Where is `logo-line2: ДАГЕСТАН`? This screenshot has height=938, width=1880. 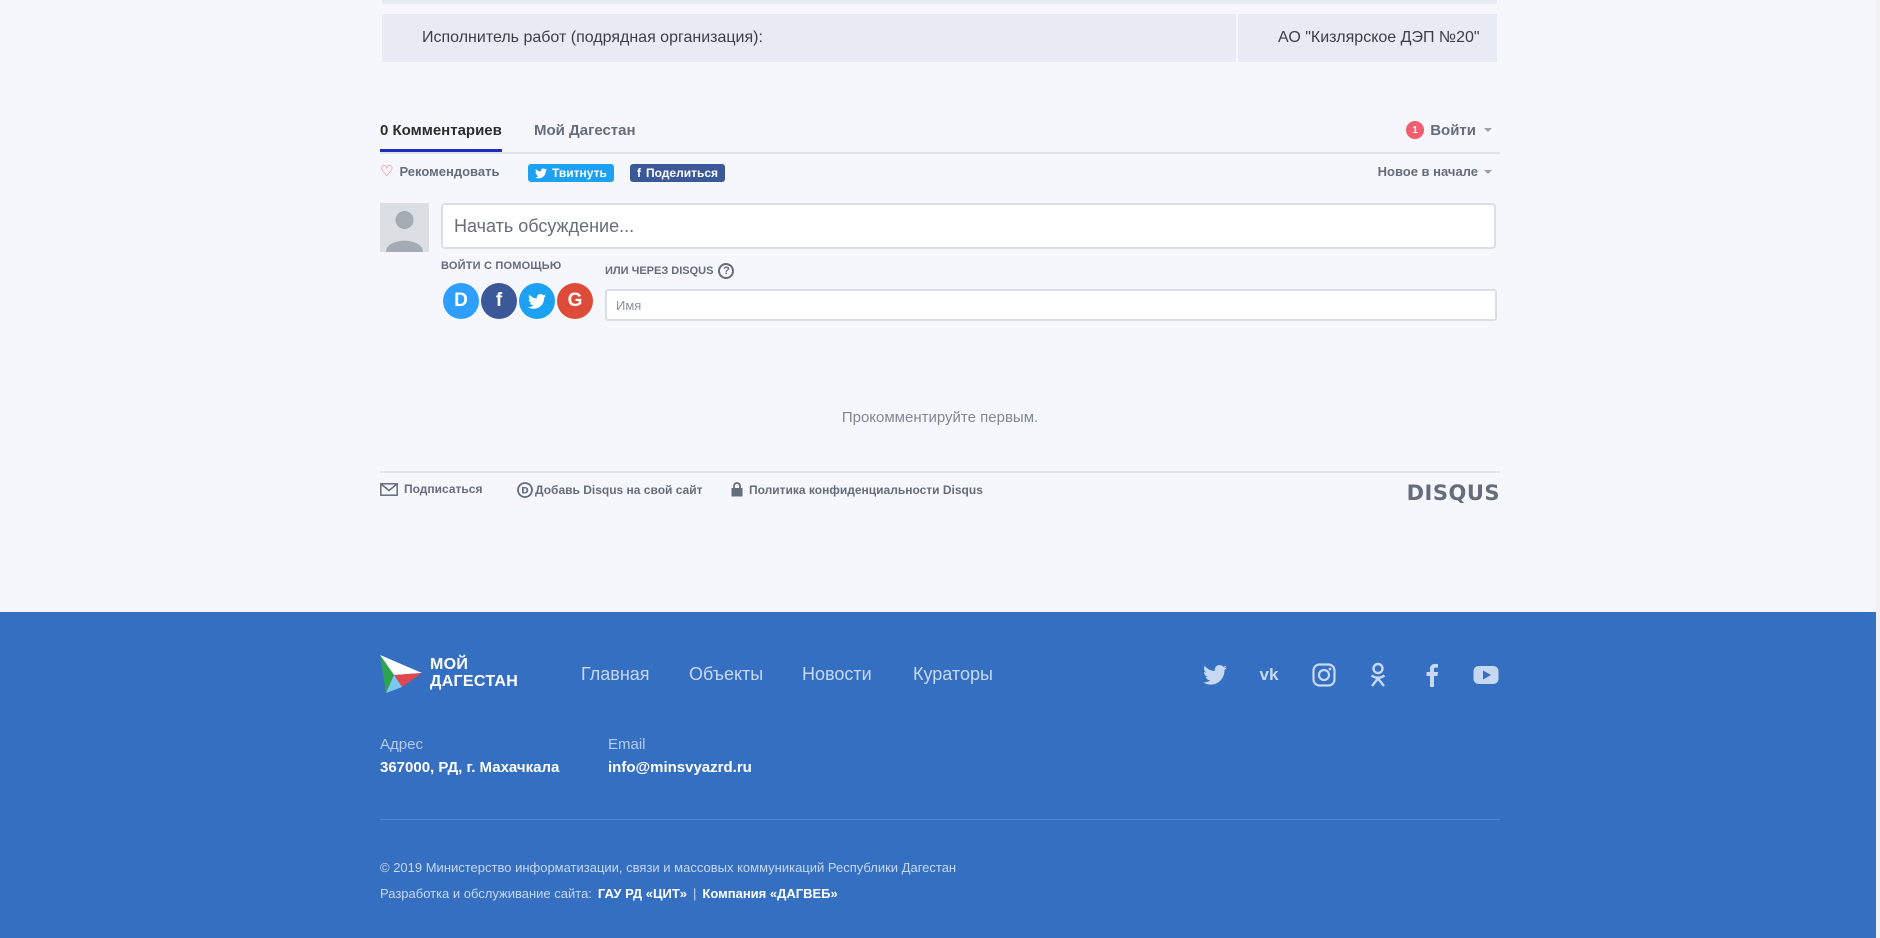 logo-line2: ДАГЕСТАН is located at coordinates (474, 681).